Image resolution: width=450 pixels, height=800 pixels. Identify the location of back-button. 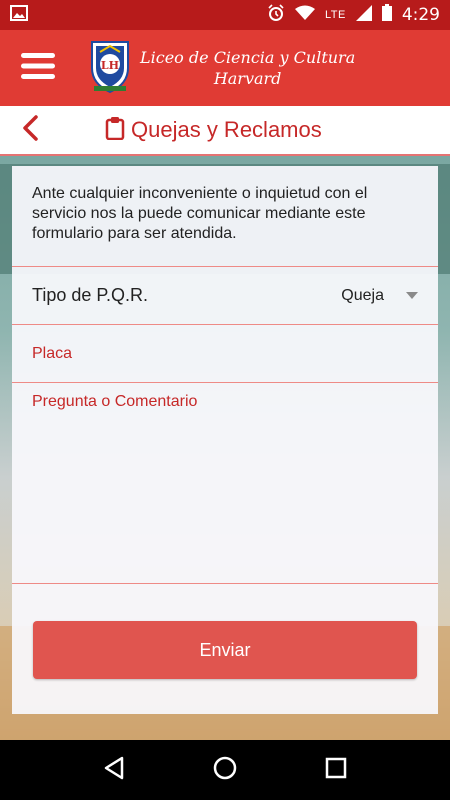
(30, 130).